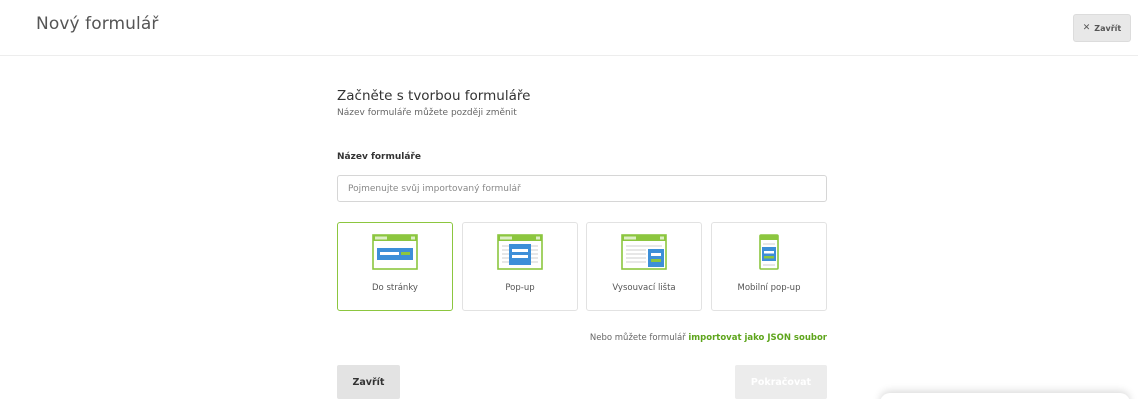 The width and height of the screenshot is (1138, 399). Describe the element at coordinates (781, 382) in the screenshot. I see `continue-button: Pokračovat` at that location.